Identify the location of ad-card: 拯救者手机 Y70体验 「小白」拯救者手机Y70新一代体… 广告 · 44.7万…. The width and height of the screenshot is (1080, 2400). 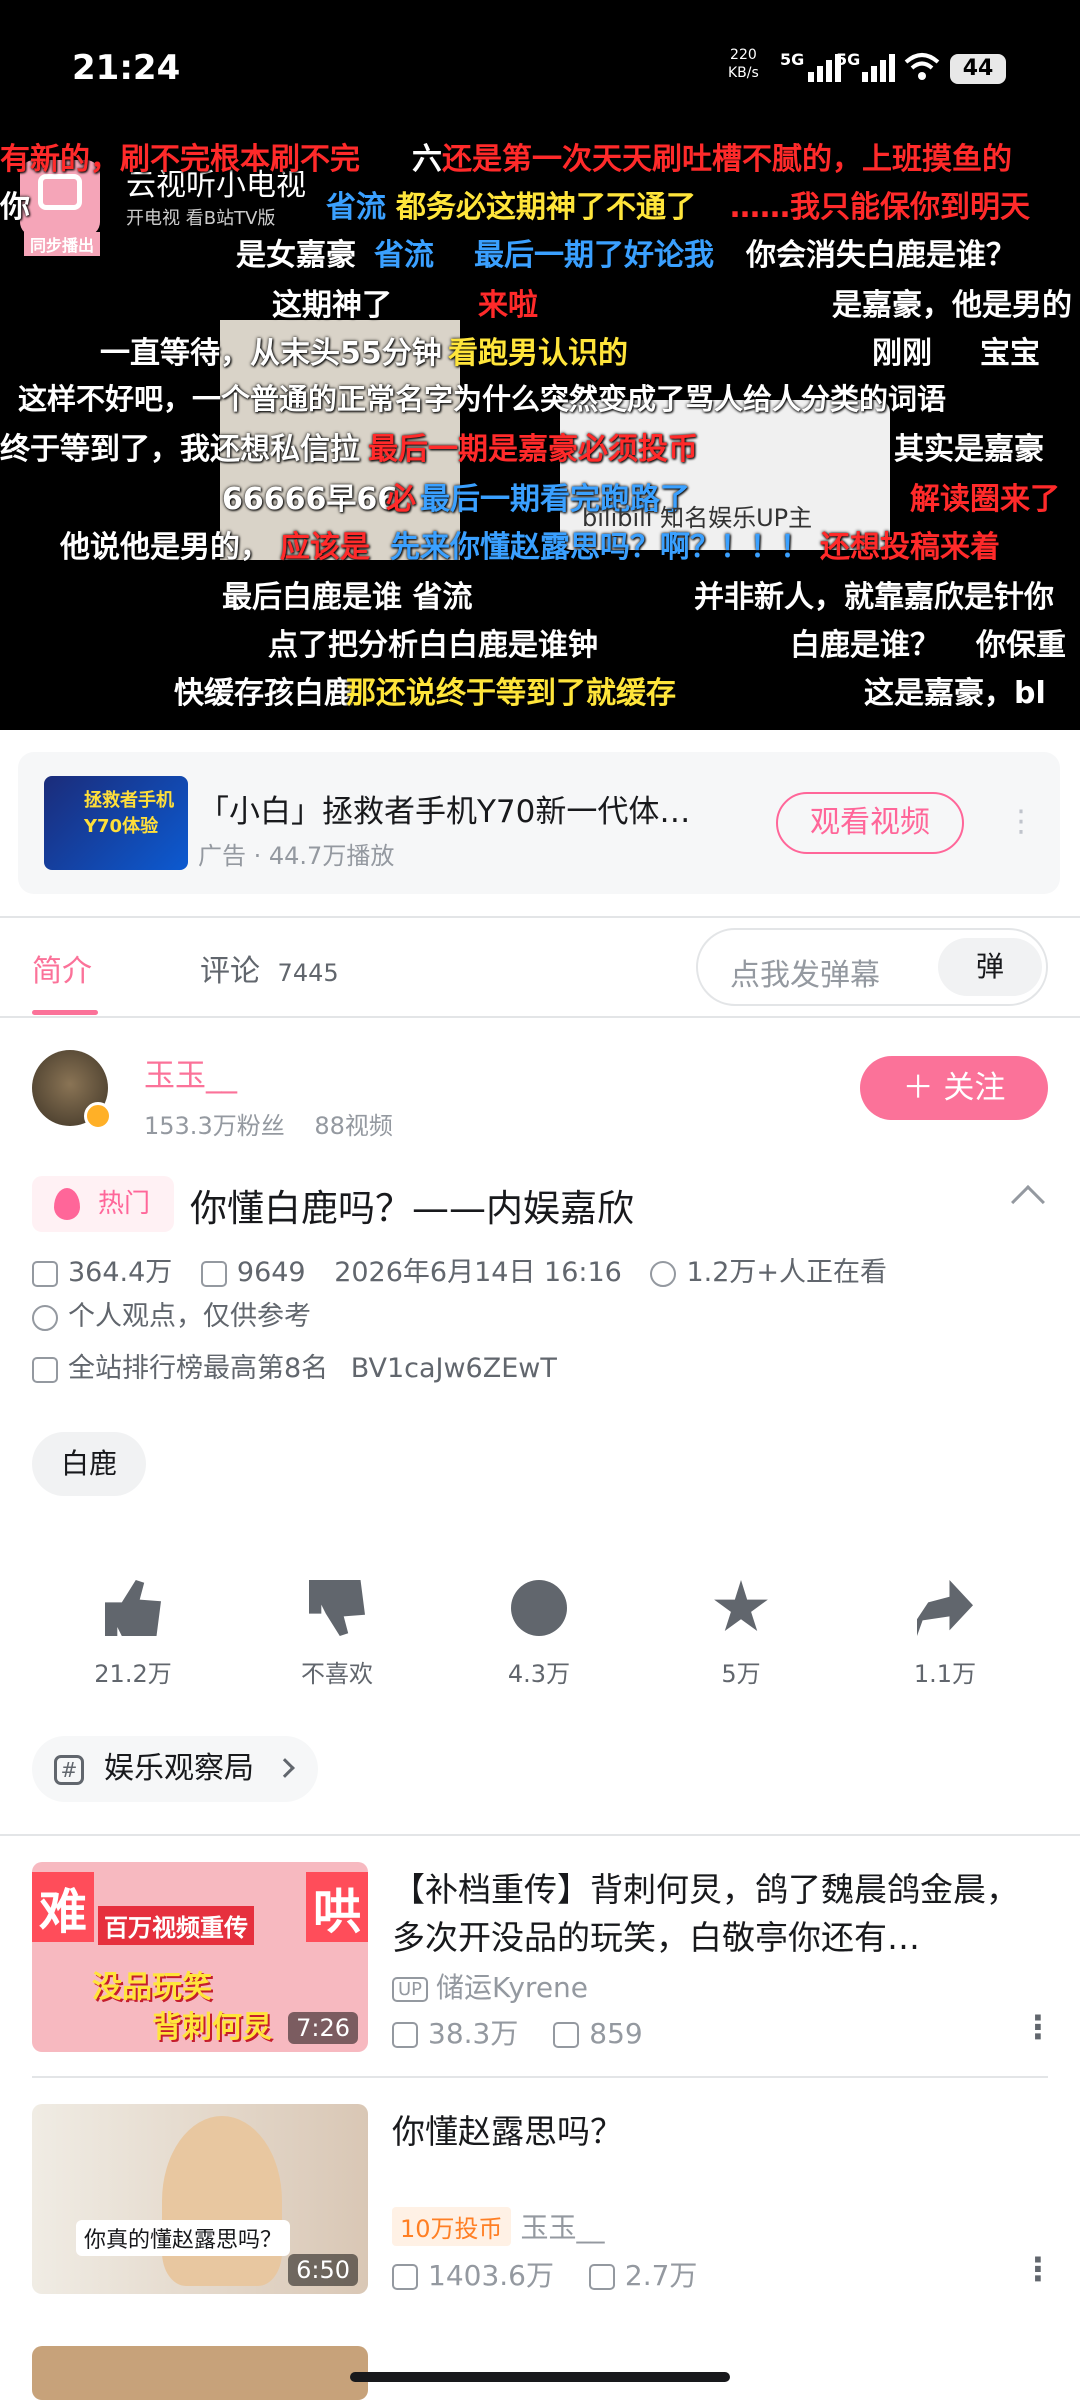
(539, 823).